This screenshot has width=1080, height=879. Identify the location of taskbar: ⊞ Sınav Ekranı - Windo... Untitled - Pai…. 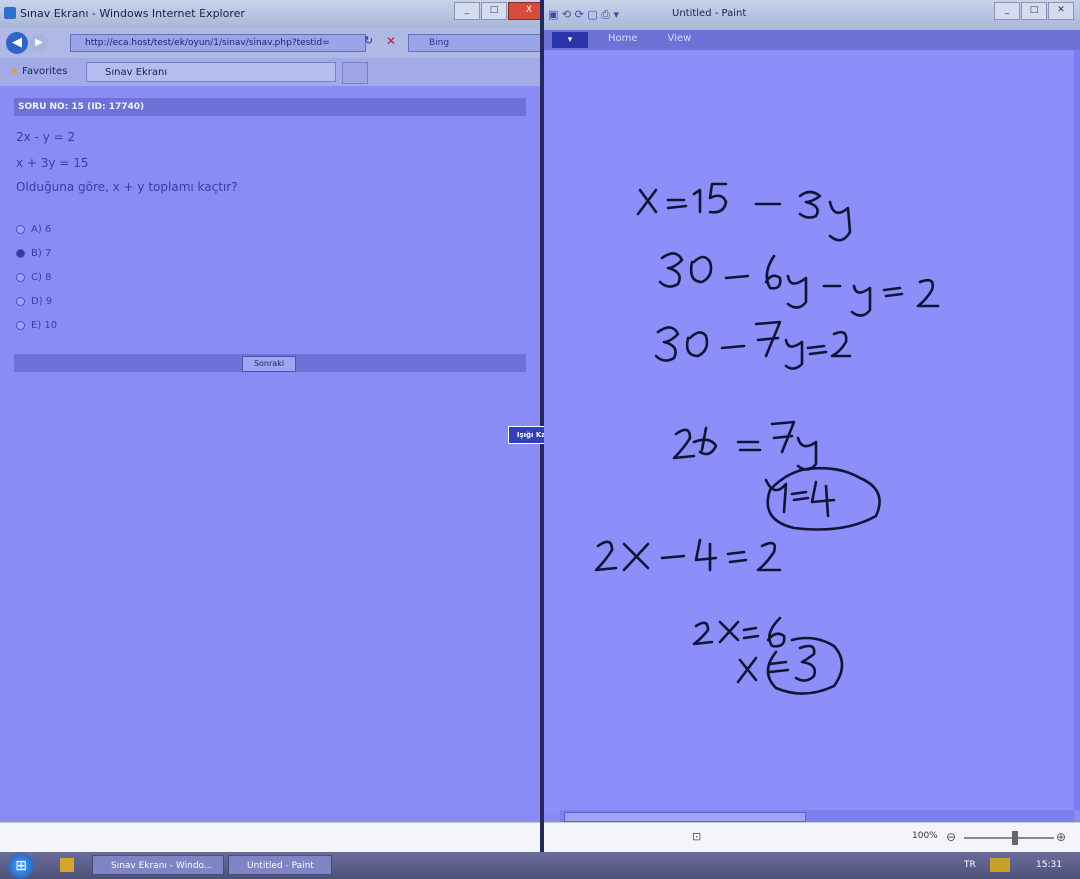
(540, 865).